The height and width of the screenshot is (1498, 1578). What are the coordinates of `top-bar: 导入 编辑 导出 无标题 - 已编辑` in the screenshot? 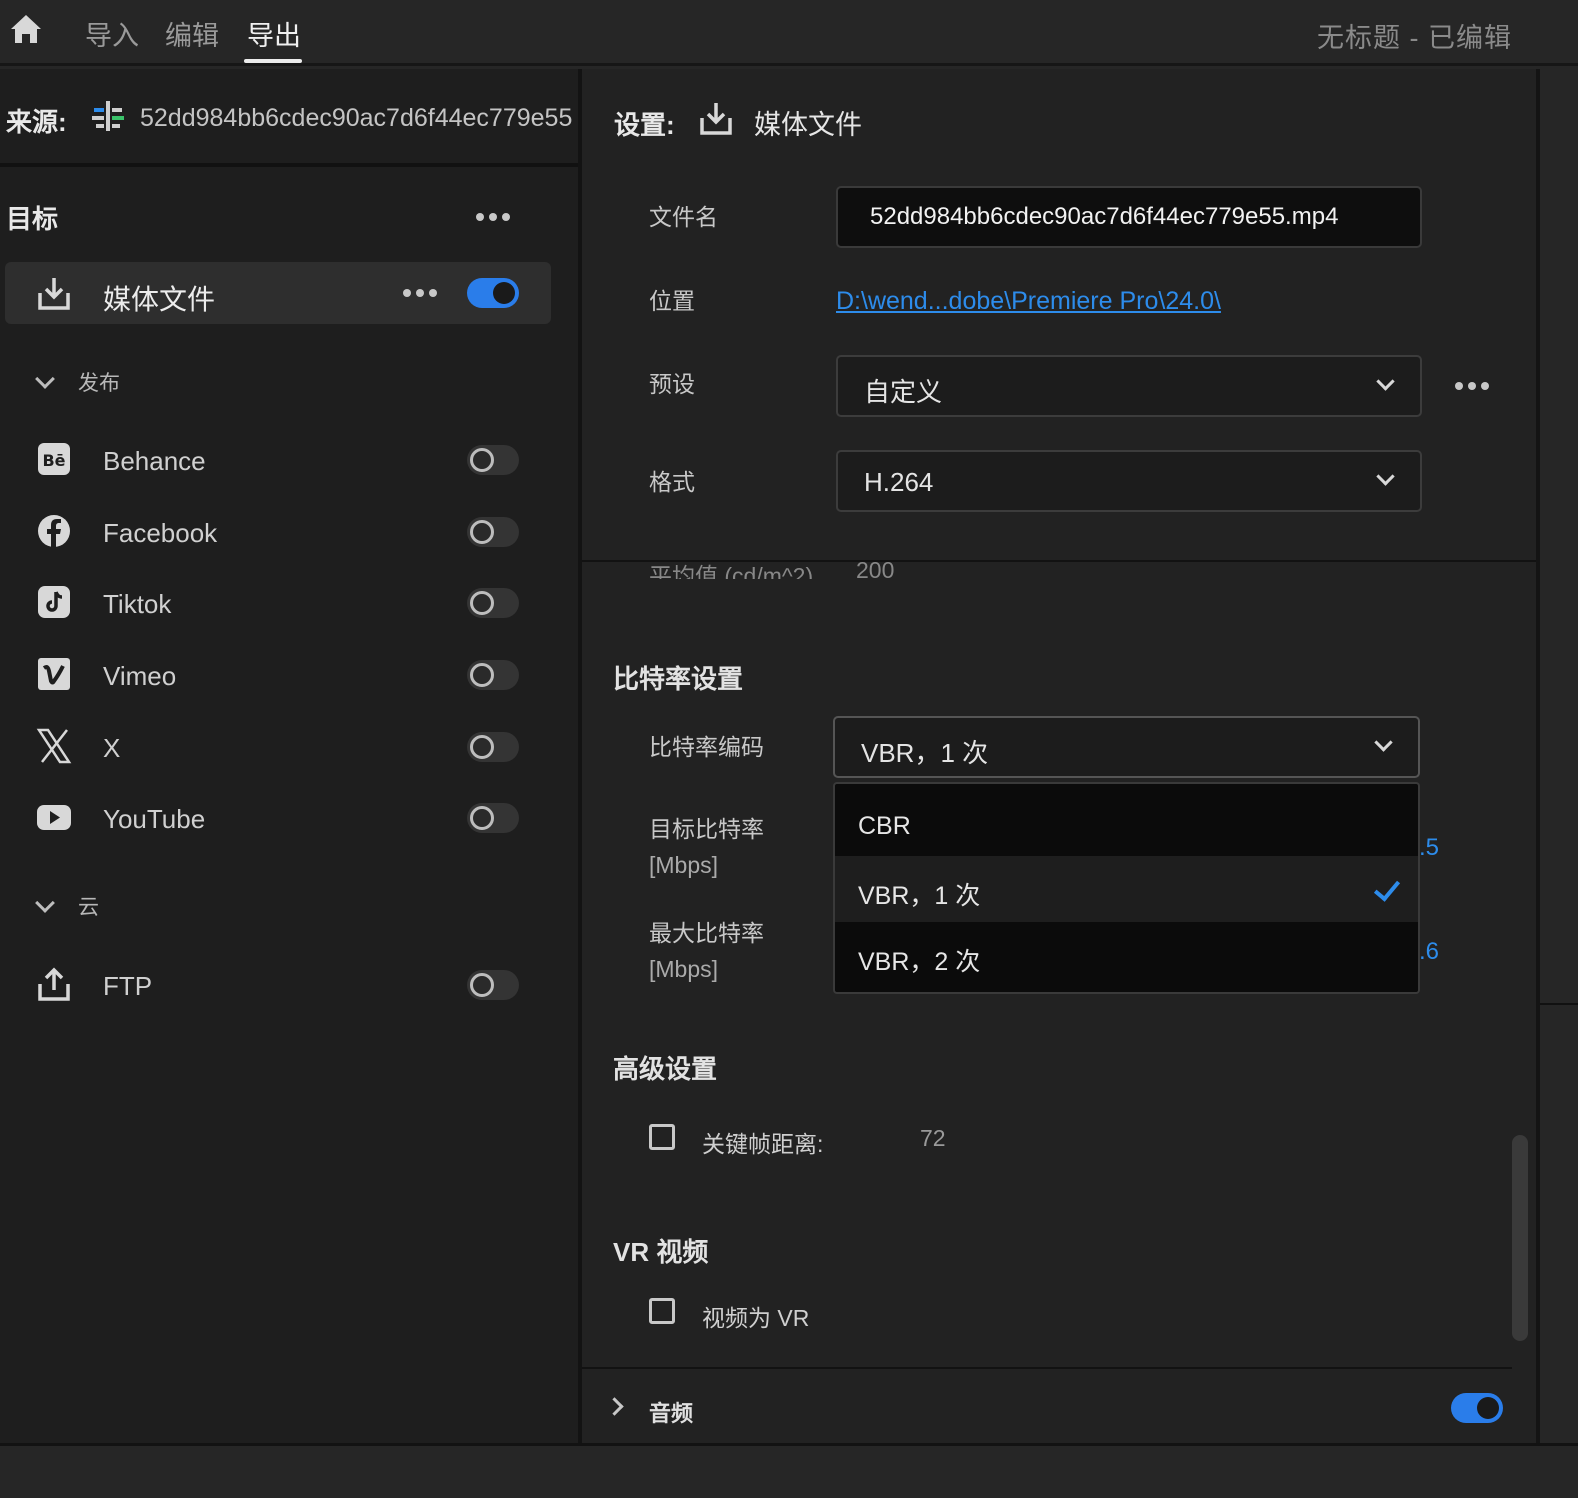 It's located at (789, 33).